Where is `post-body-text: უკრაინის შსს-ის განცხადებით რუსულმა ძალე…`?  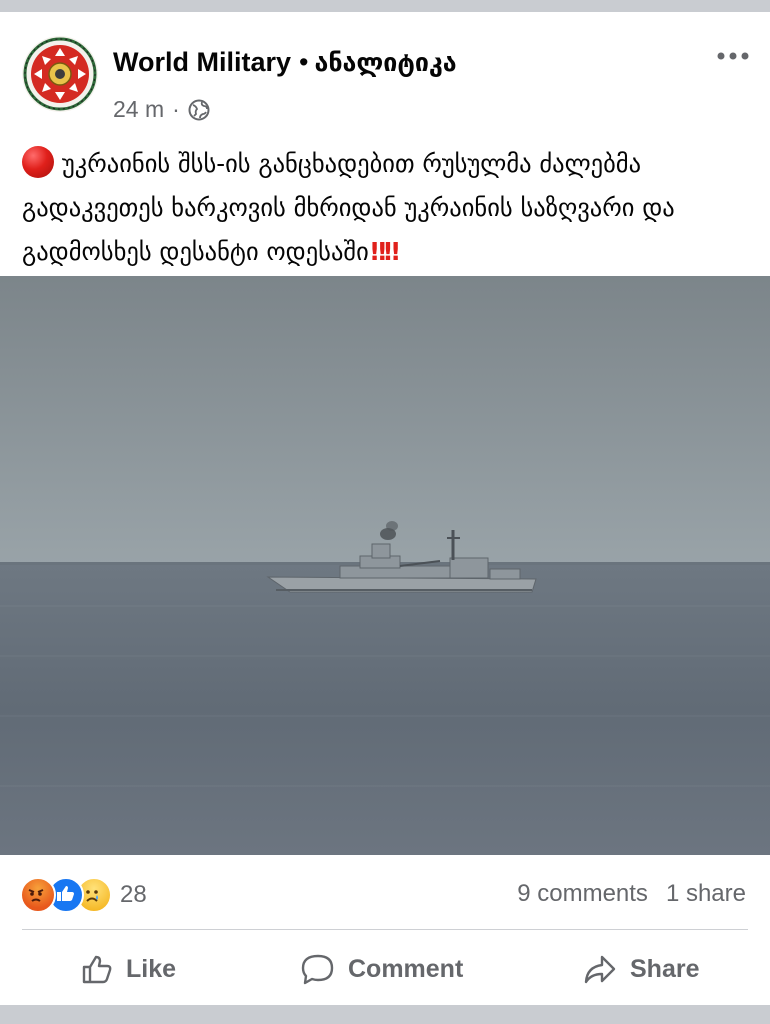 post-body-text: უკრაინის შსს-ის განცხადებით რუსულმა ძალე… is located at coordinates (348, 207).